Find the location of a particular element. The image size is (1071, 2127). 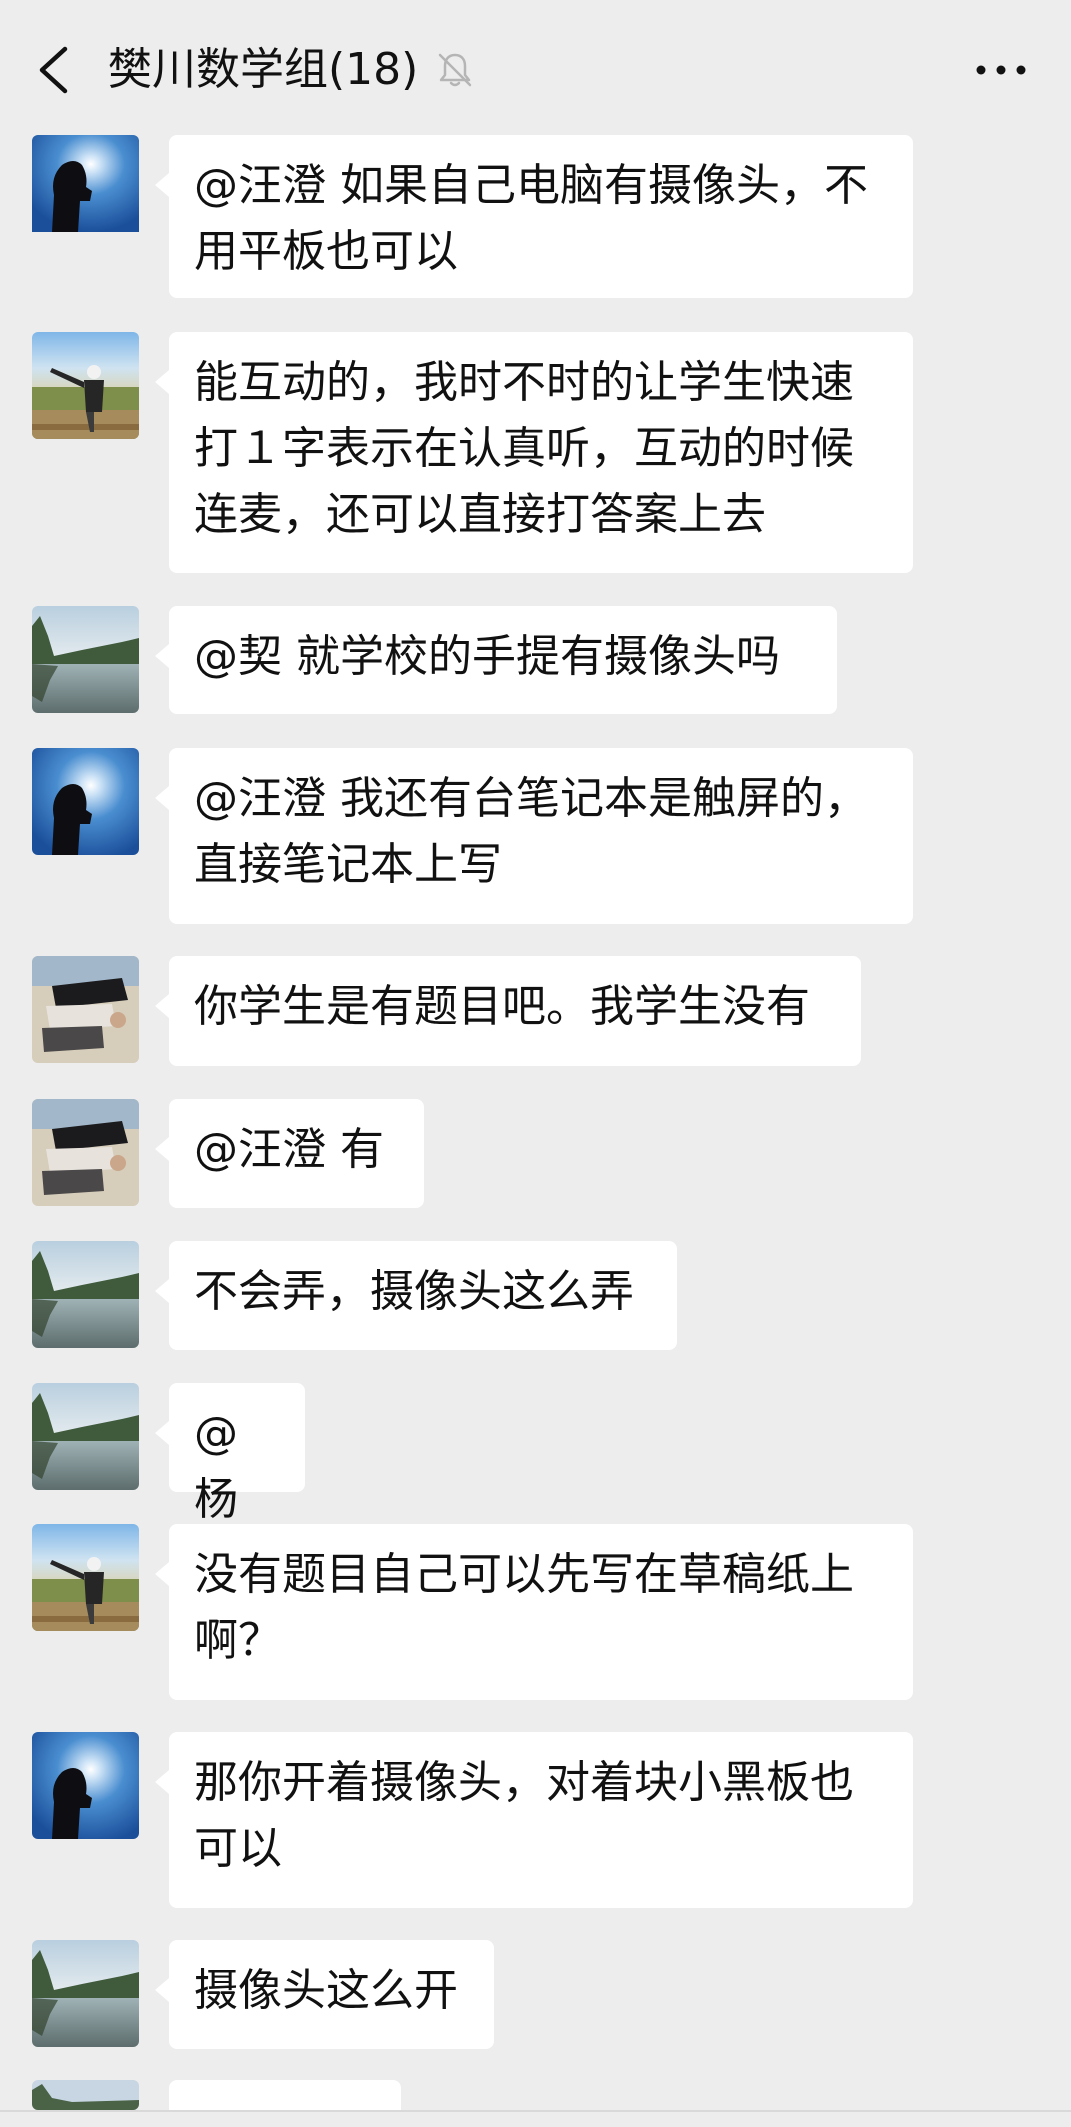

message-bubble: 你学生是有题目吧。我学生没有 is located at coordinates (508, 1011).